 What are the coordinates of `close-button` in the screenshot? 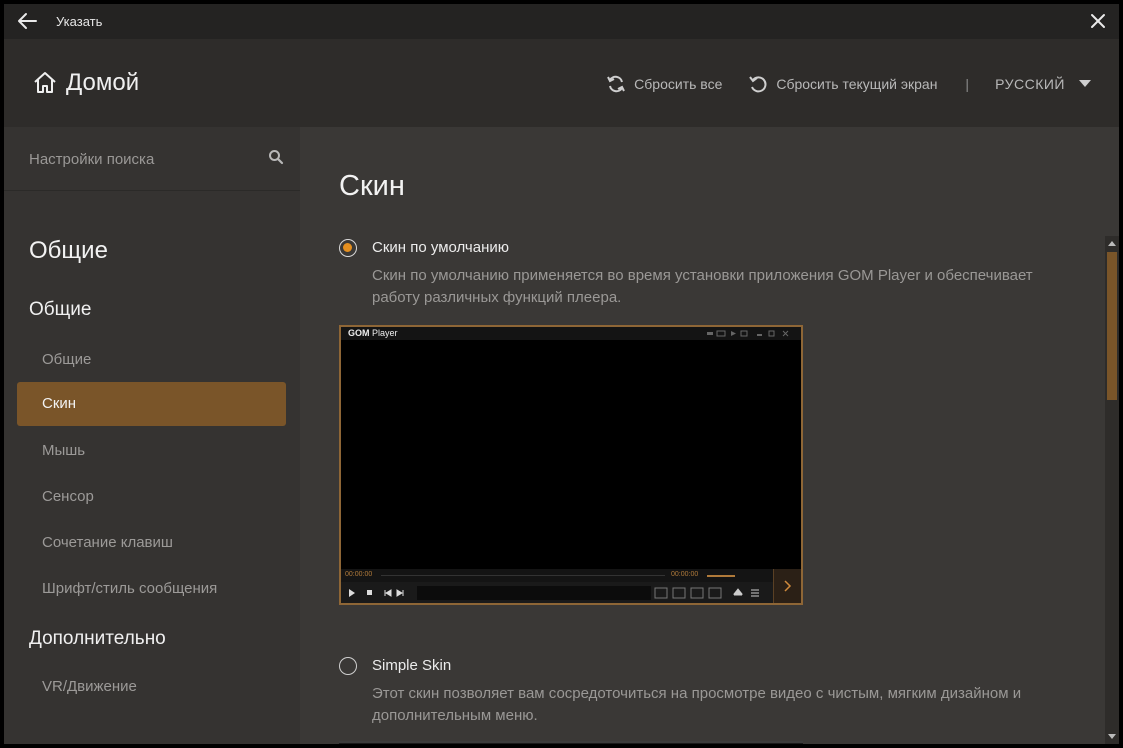 It's located at (1098, 21).